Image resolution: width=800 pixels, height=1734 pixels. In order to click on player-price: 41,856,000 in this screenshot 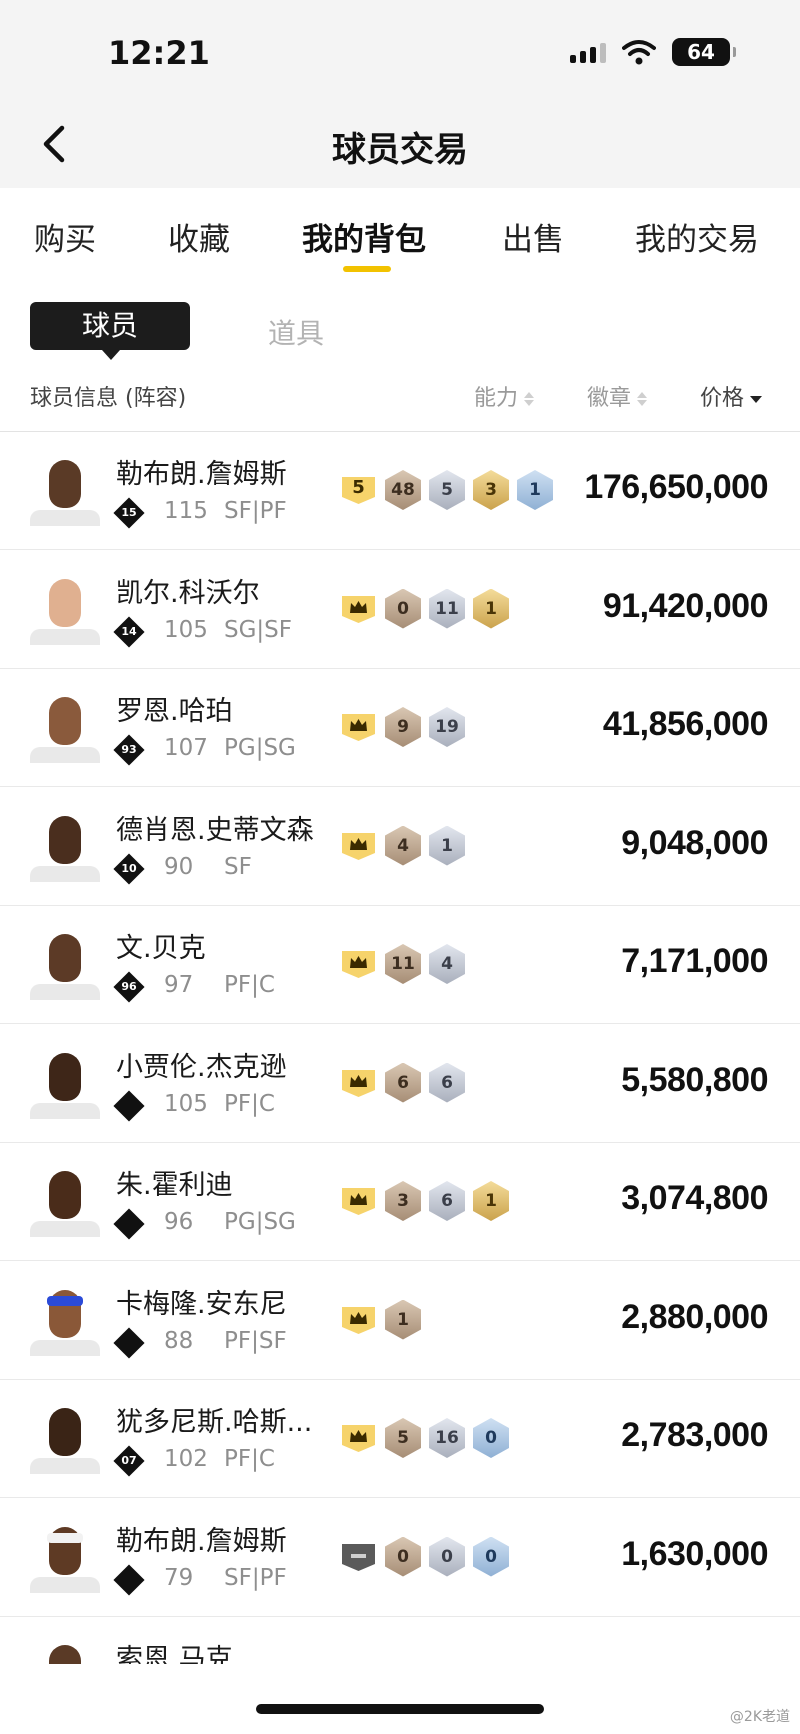, I will do `click(685, 724)`.